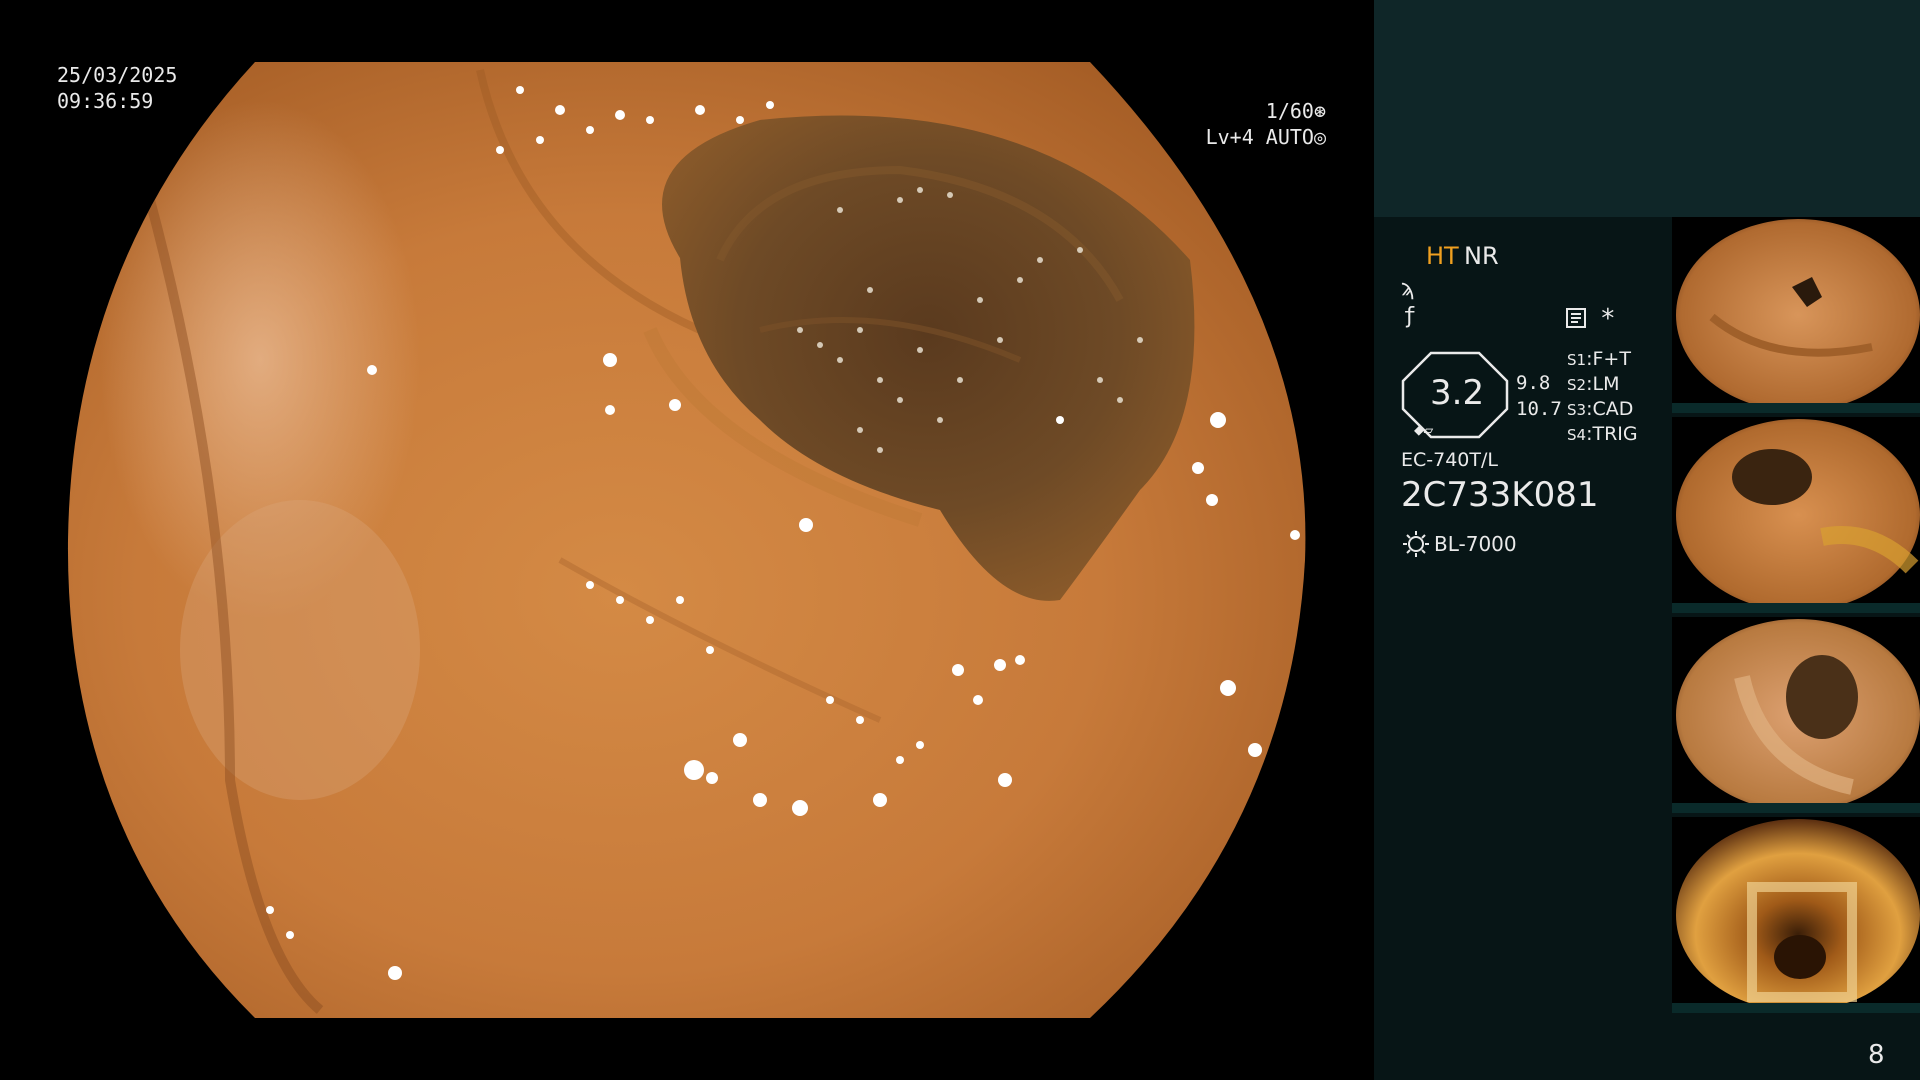 The height and width of the screenshot is (1080, 1920). What do you see at coordinates (1613, 409) in the screenshot?
I see `switch-value: CAD` at bounding box center [1613, 409].